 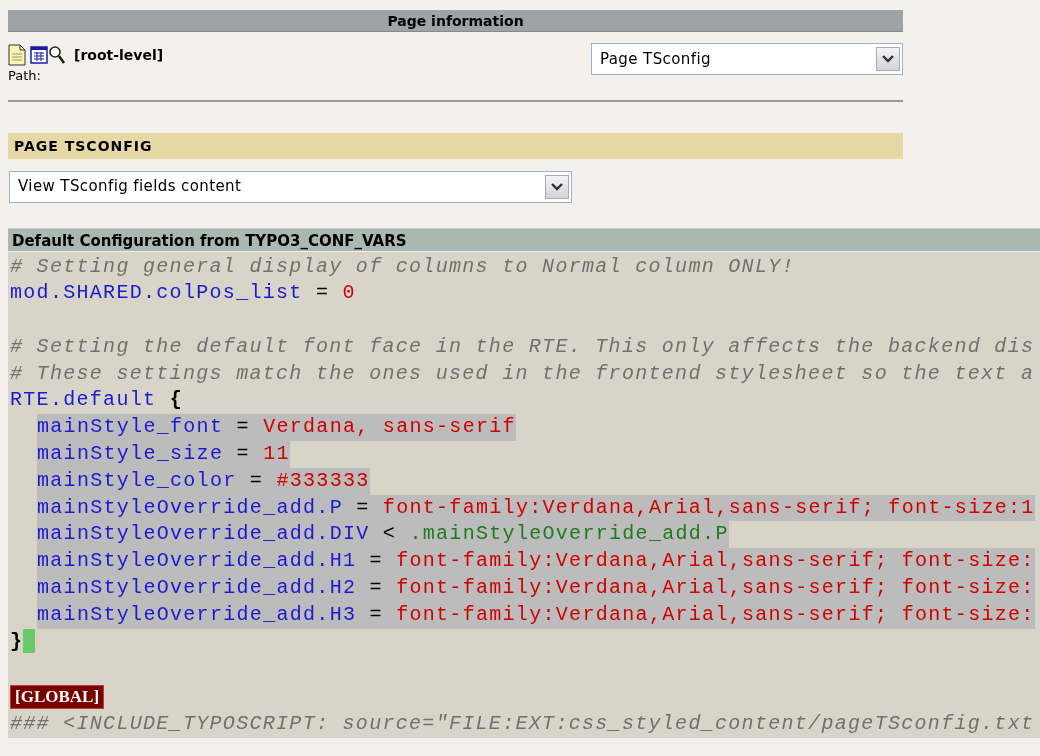 What do you see at coordinates (522, 346) in the screenshot?
I see `code-line: # Setting the default font face in the RTE. This only affects the backend dis` at bounding box center [522, 346].